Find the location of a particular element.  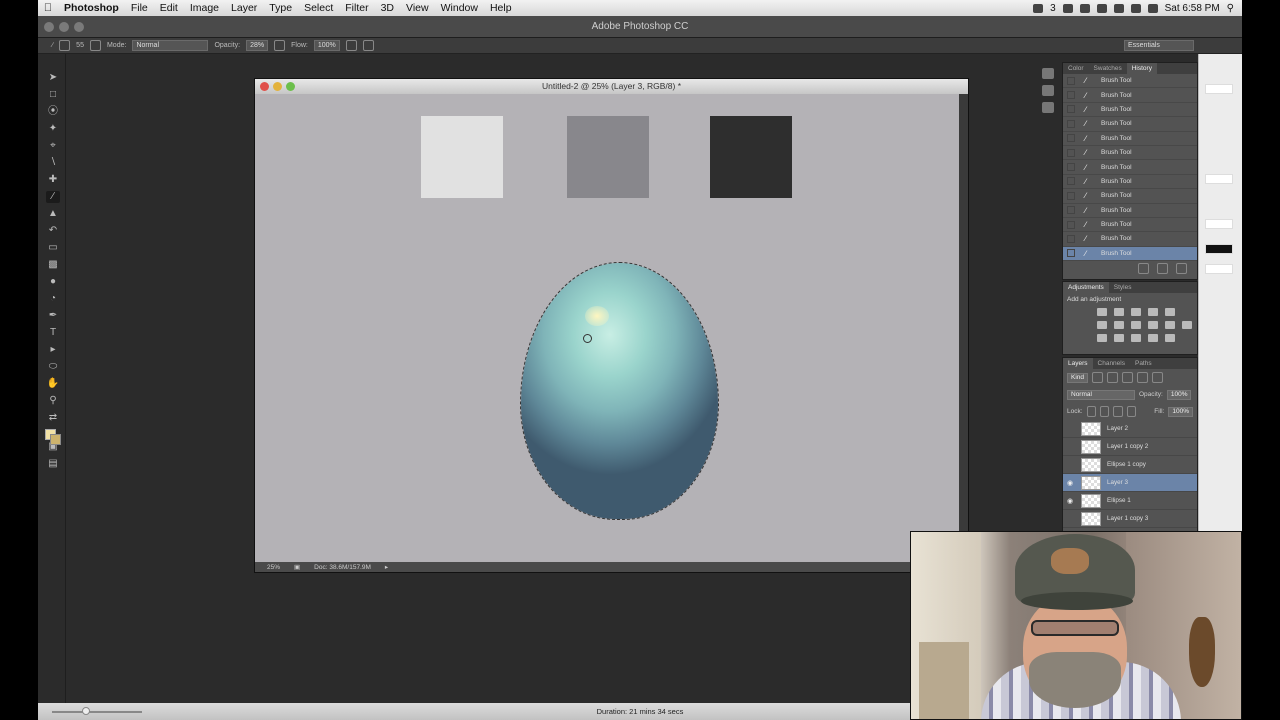

minimize-document-button is located at coordinates (277, 86).